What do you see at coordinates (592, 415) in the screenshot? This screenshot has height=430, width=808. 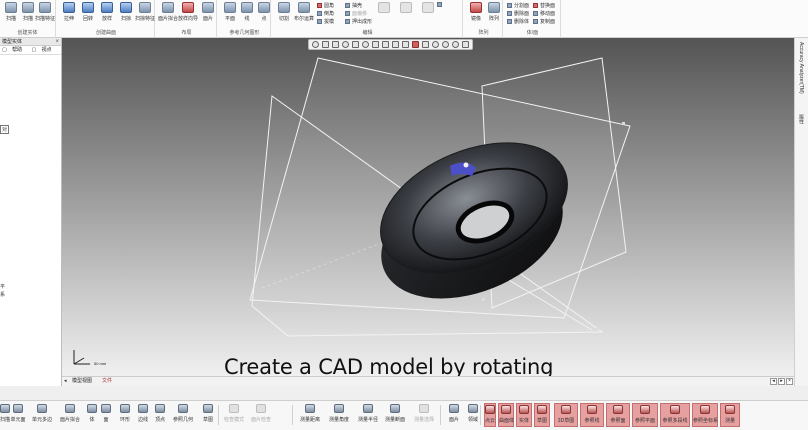 I see `cmd-button-25: 参照线` at bounding box center [592, 415].